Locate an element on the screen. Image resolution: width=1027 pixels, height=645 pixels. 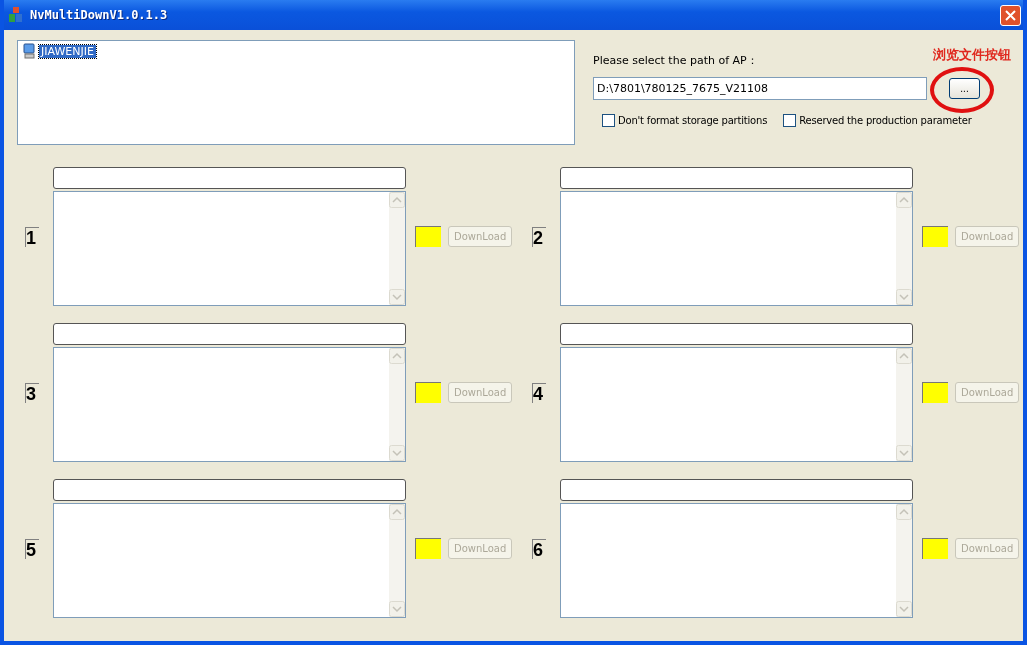
computer-icon is located at coordinates (29, 51).